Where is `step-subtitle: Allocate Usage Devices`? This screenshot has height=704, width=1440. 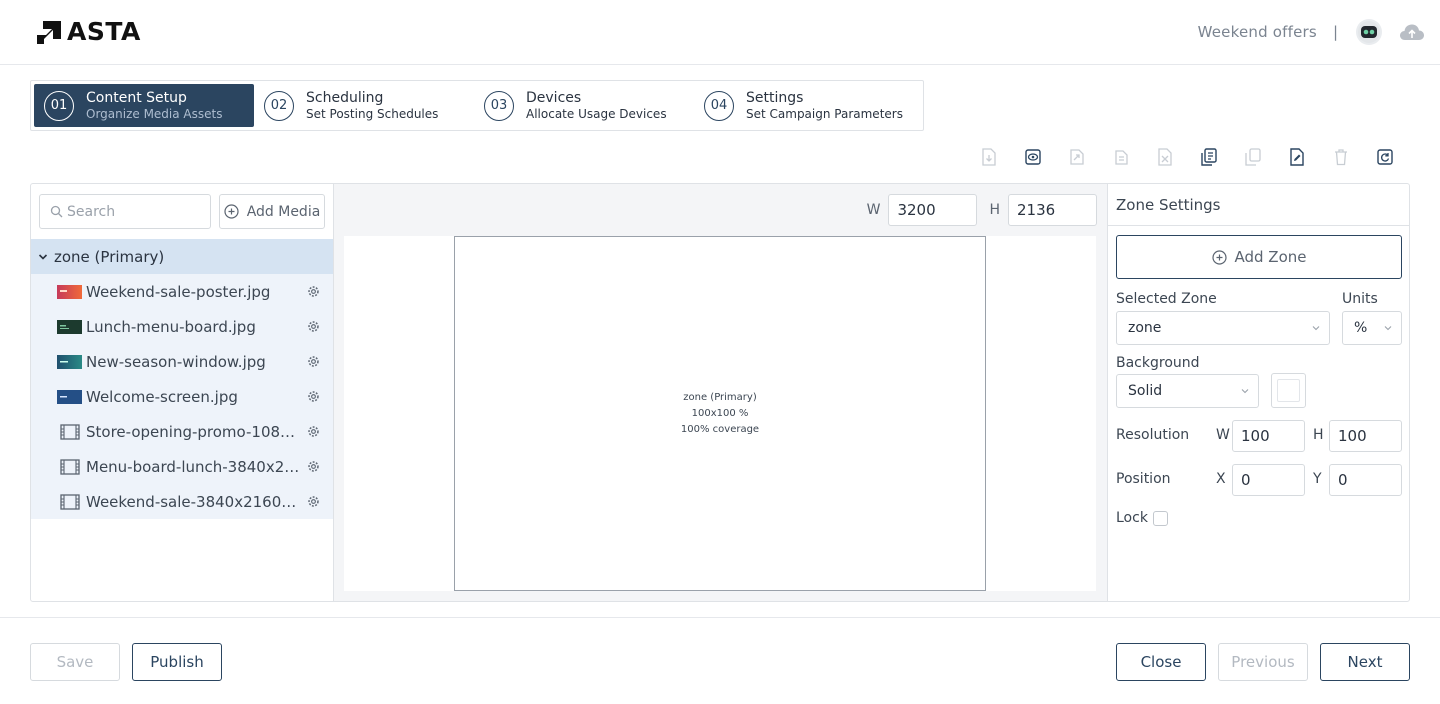
step-subtitle: Allocate Usage Devices is located at coordinates (596, 113).